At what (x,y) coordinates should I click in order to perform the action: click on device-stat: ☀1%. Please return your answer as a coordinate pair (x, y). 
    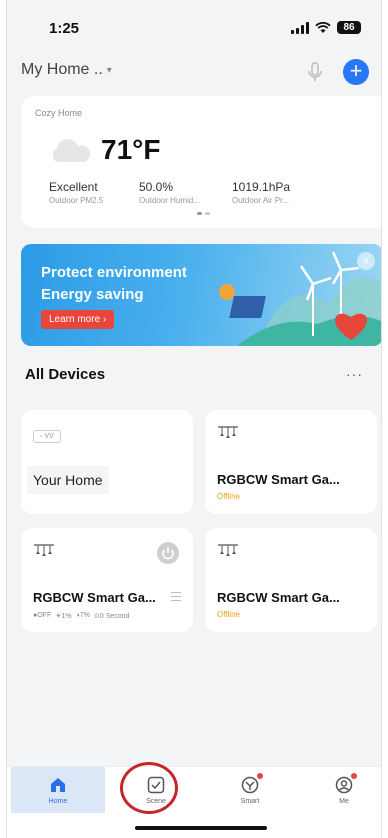
    Looking at the image, I should click on (63, 616).